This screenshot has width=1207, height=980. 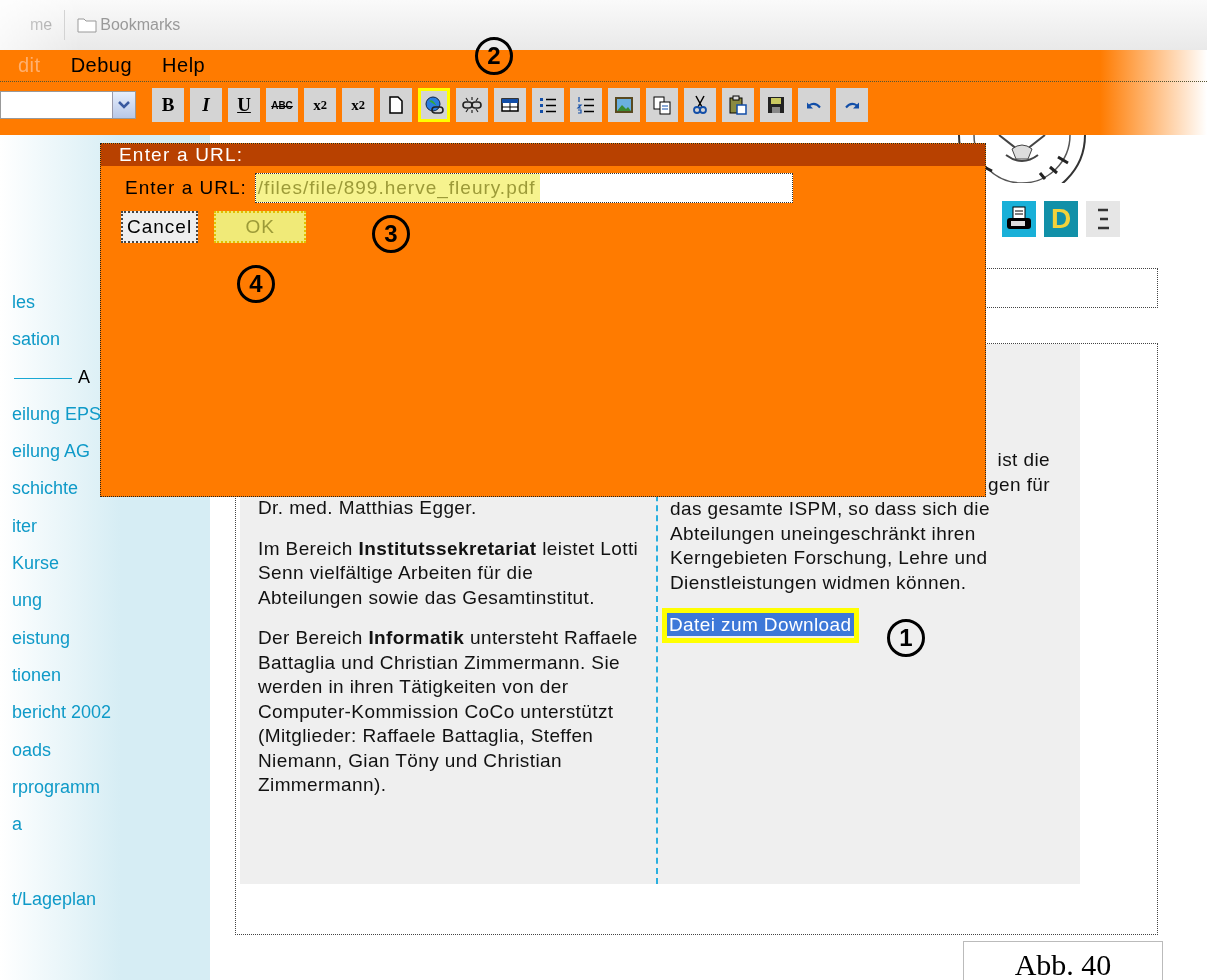 What do you see at coordinates (184, 67) in the screenshot?
I see `menu-item: Help` at bounding box center [184, 67].